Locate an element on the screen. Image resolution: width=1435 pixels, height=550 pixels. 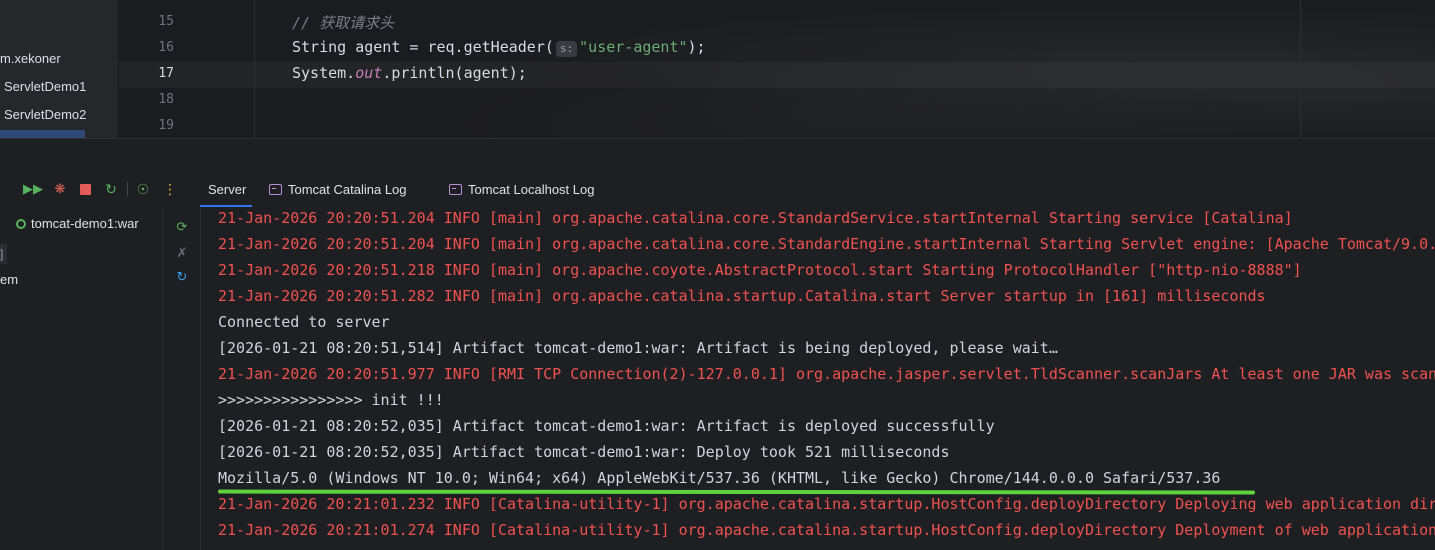
left-fragment: em is located at coordinates (9, 279).